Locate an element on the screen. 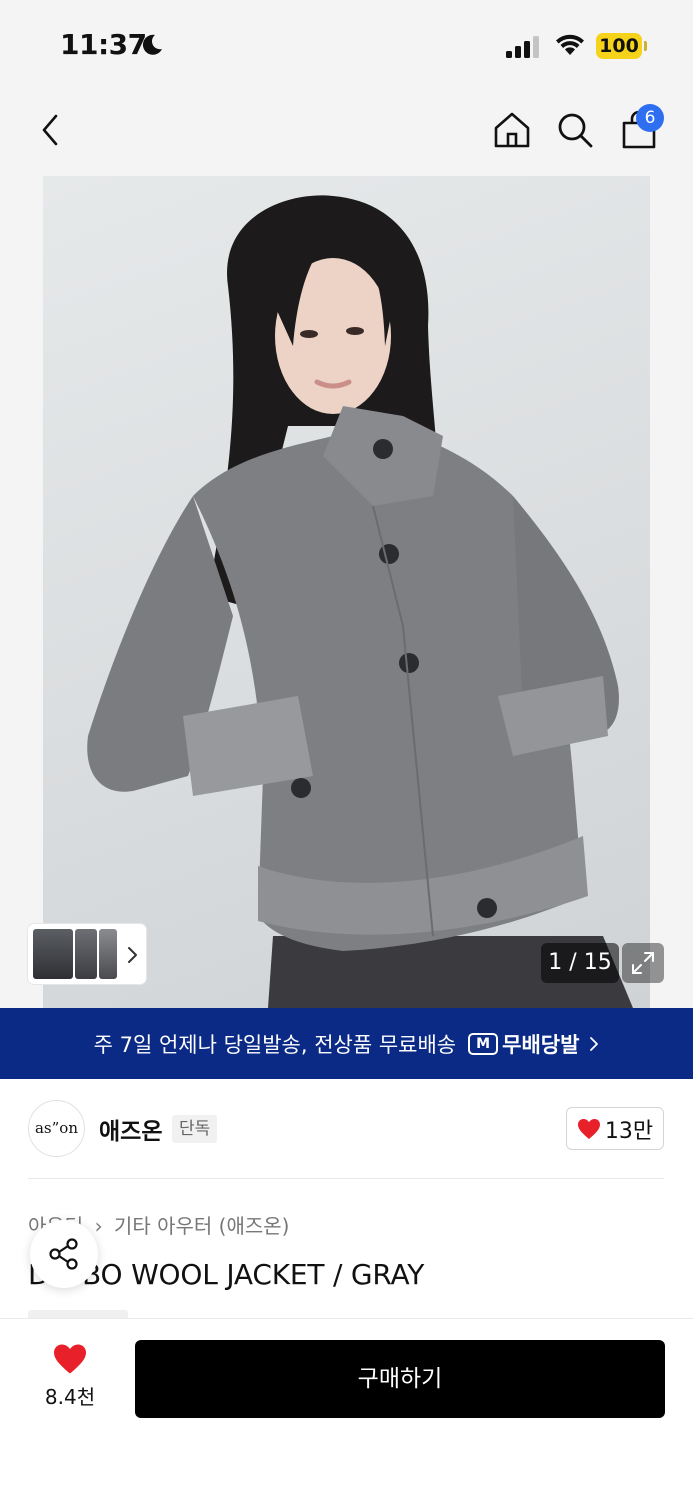 The height and width of the screenshot is (1500, 693). brand-name: 애즈온 is located at coordinates (130, 1129).